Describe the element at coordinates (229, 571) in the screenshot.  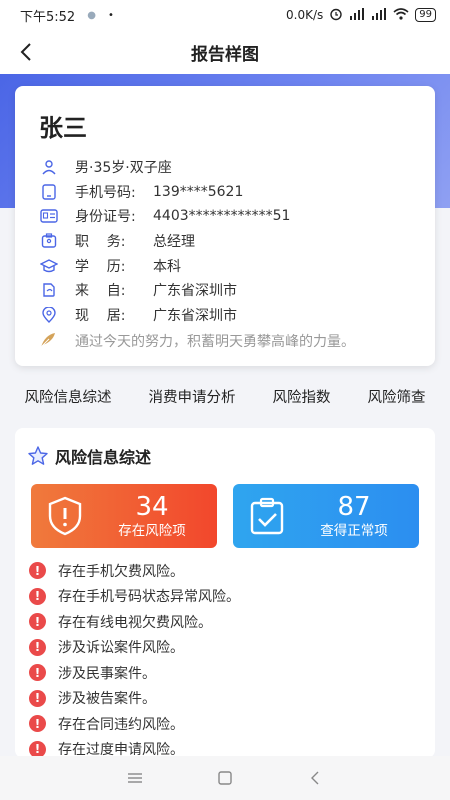
I see `list-item: ! 存在手机欠费风险。` at that location.